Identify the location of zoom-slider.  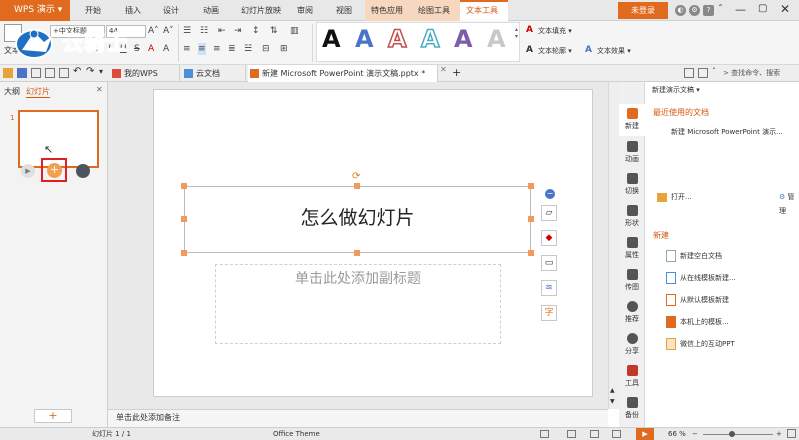
(738, 434).